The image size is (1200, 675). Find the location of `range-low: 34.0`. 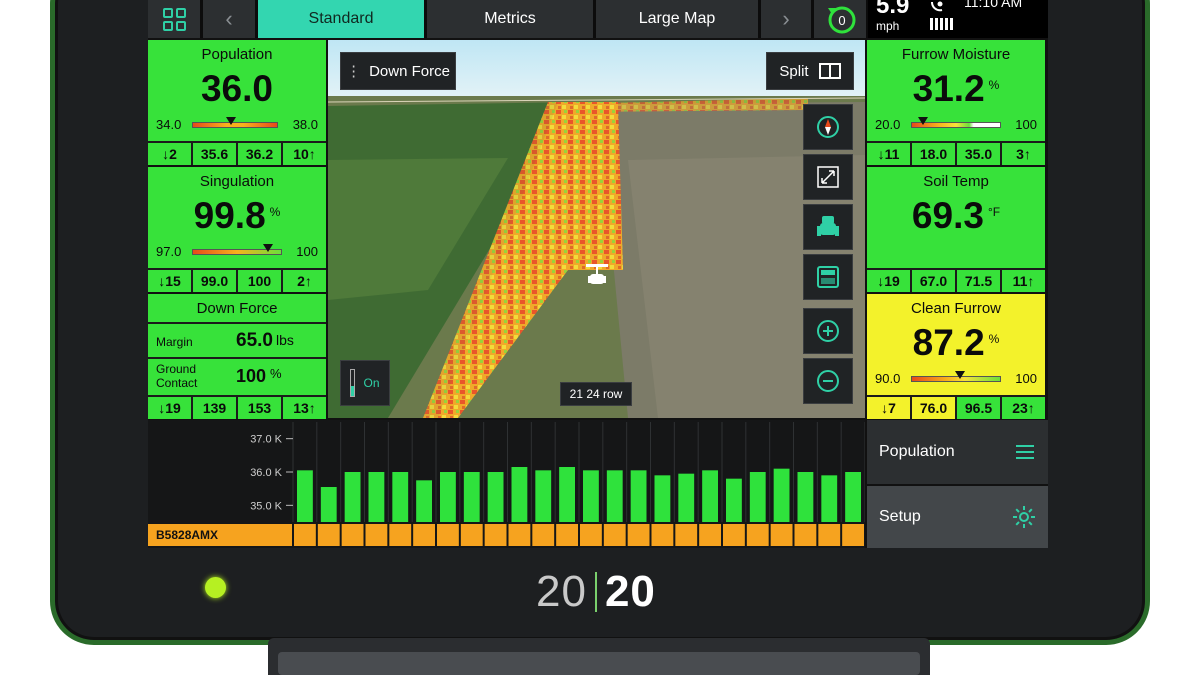

range-low: 34.0 is located at coordinates (169, 124).